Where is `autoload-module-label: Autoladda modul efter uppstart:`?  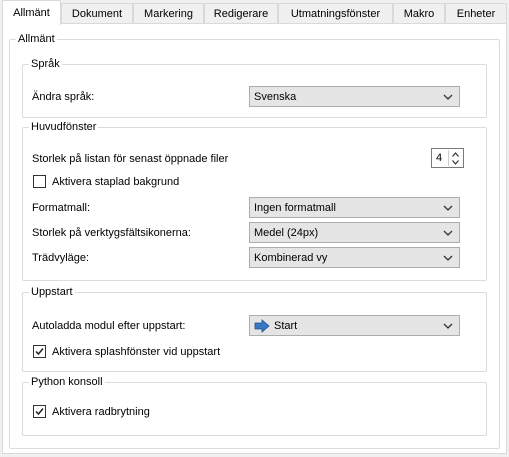 autoload-module-label: Autoladda modul efter uppstart: is located at coordinates (109, 326).